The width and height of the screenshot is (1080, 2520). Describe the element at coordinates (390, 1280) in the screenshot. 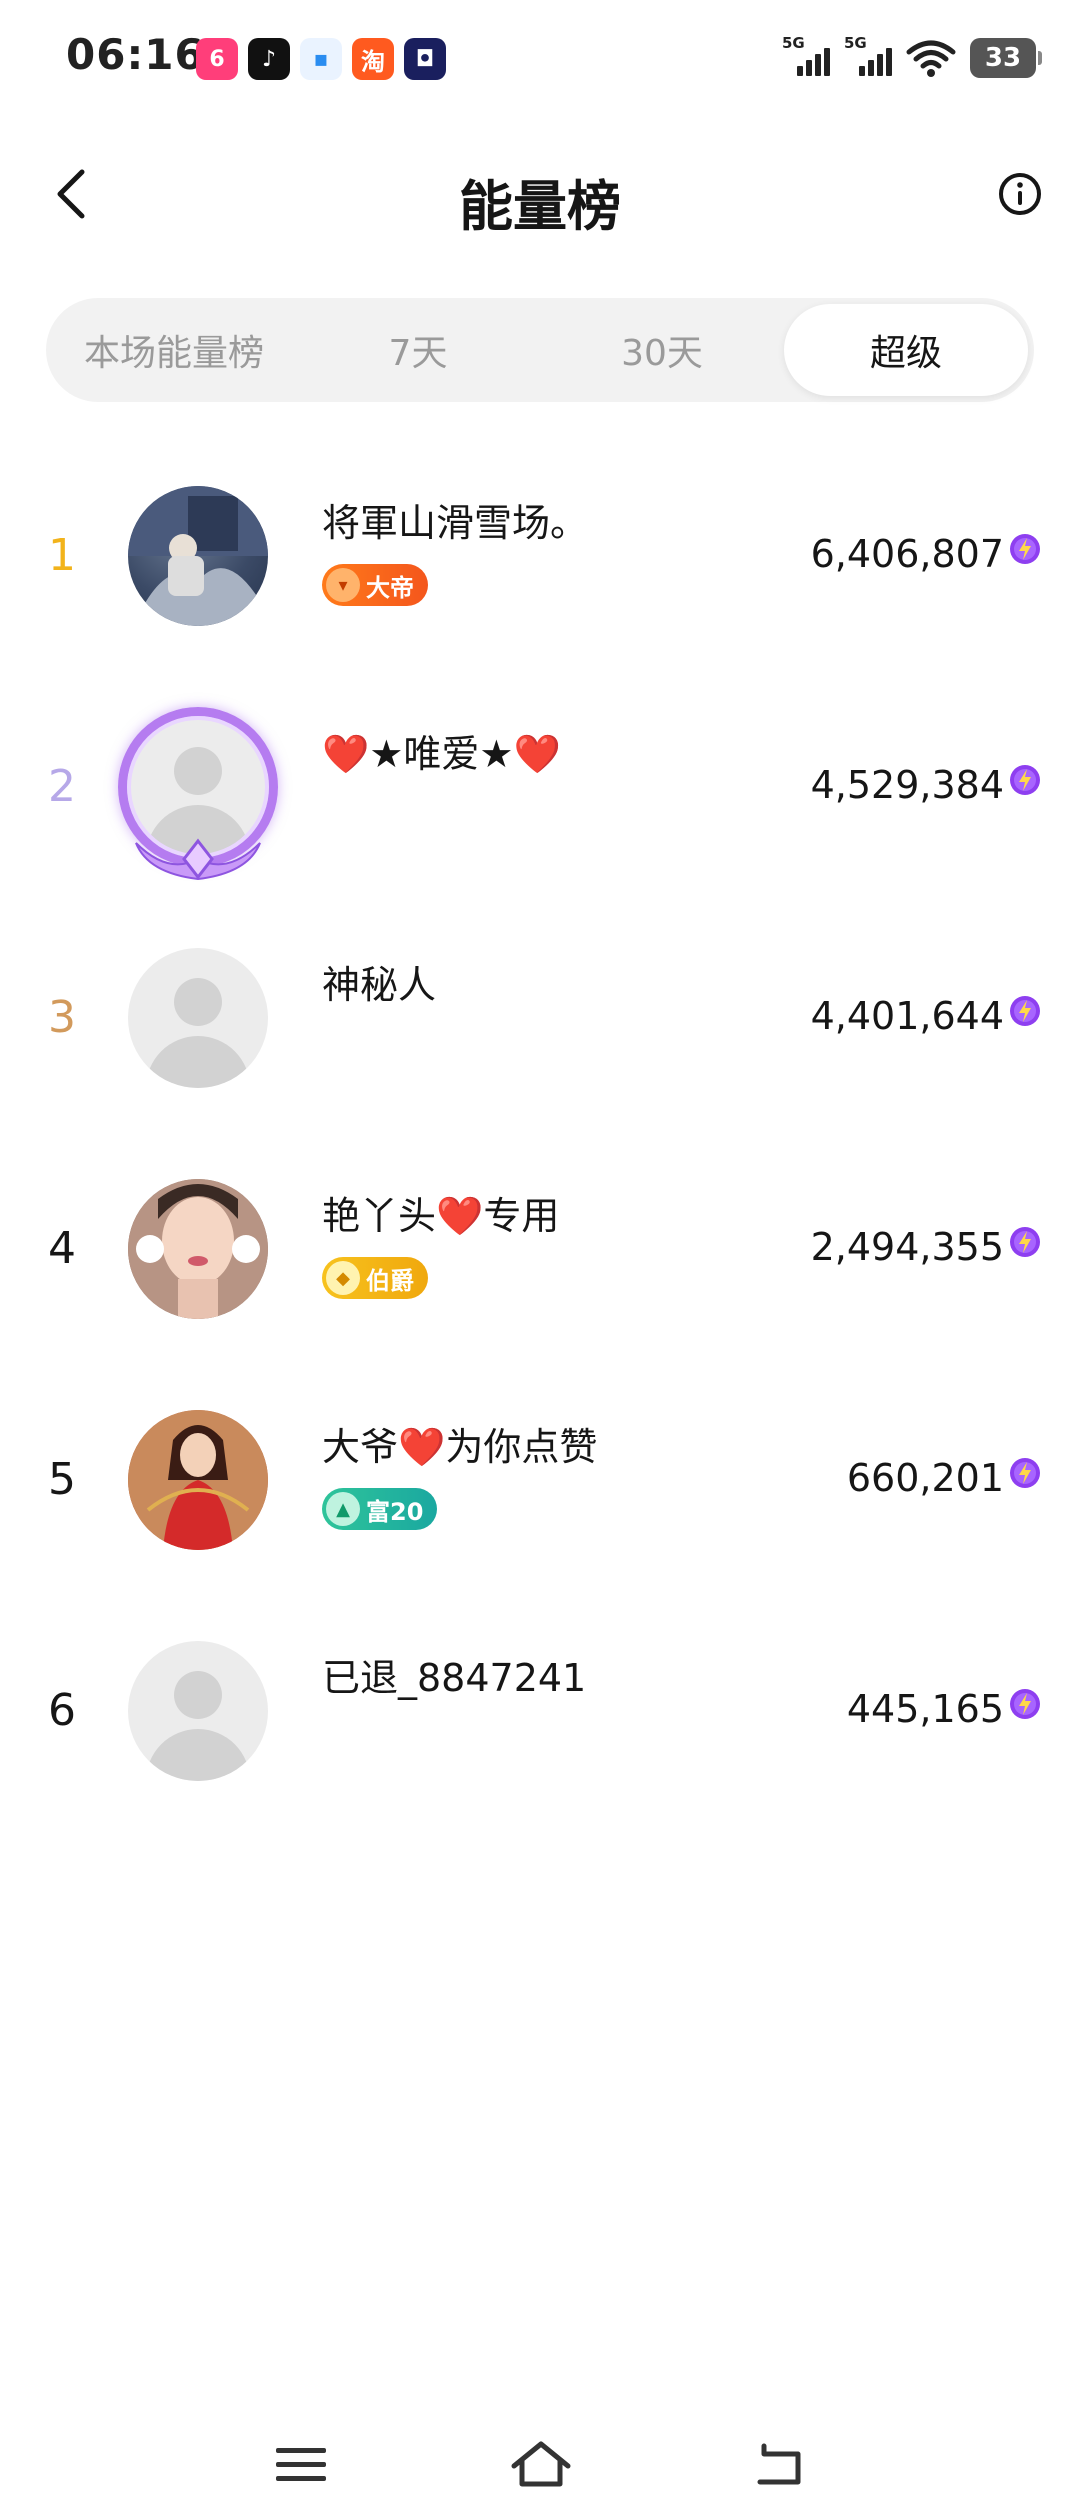

I see `badge-label: 伯爵` at that location.